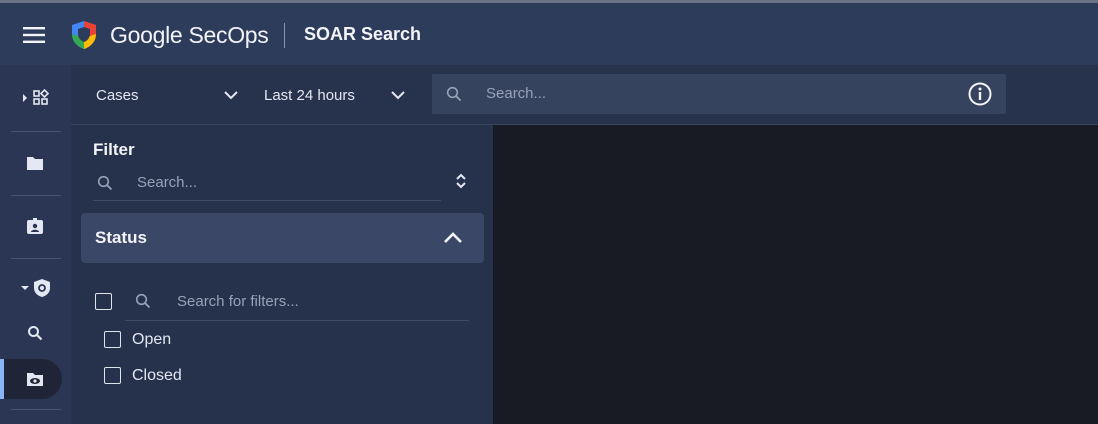 This screenshot has width=1098, height=424. What do you see at coordinates (114, 149) in the screenshot?
I see `filter-title: Filter` at bounding box center [114, 149].